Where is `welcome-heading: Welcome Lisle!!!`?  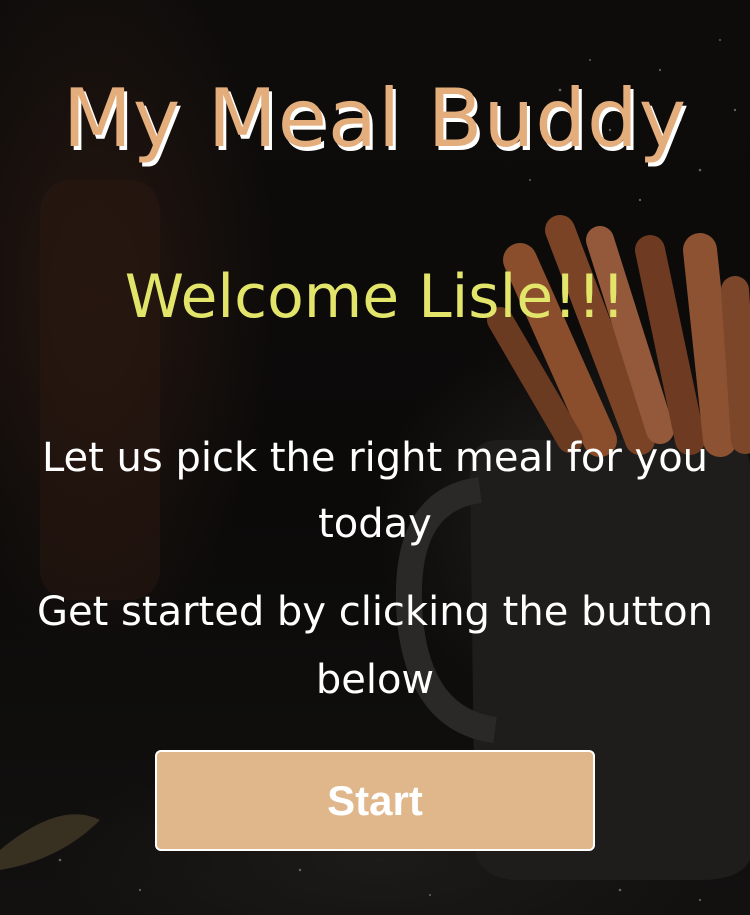 welcome-heading: Welcome Lisle!!! is located at coordinates (375, 297).